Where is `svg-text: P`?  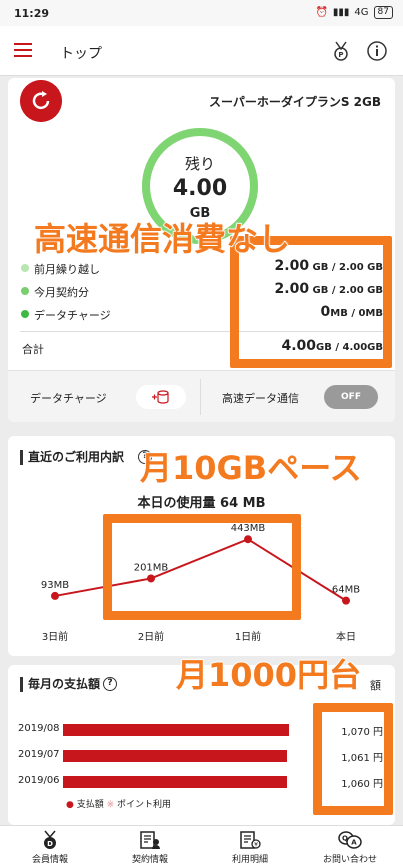 svg-text: P is located at coordinates (340, 55).